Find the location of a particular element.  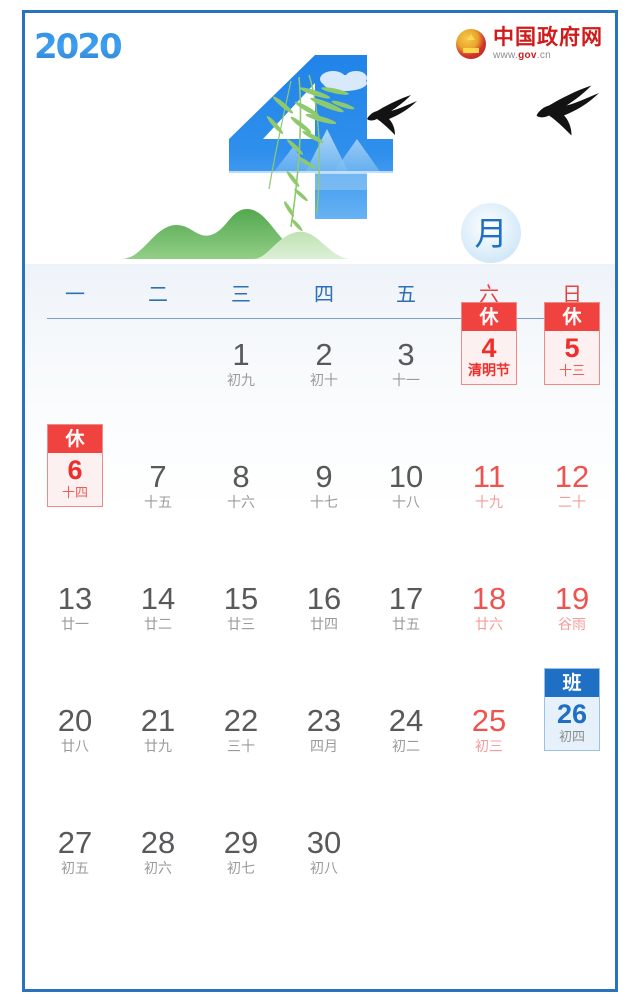

day-cell-18: 18 廿六 is located at coordinates (489, 608).